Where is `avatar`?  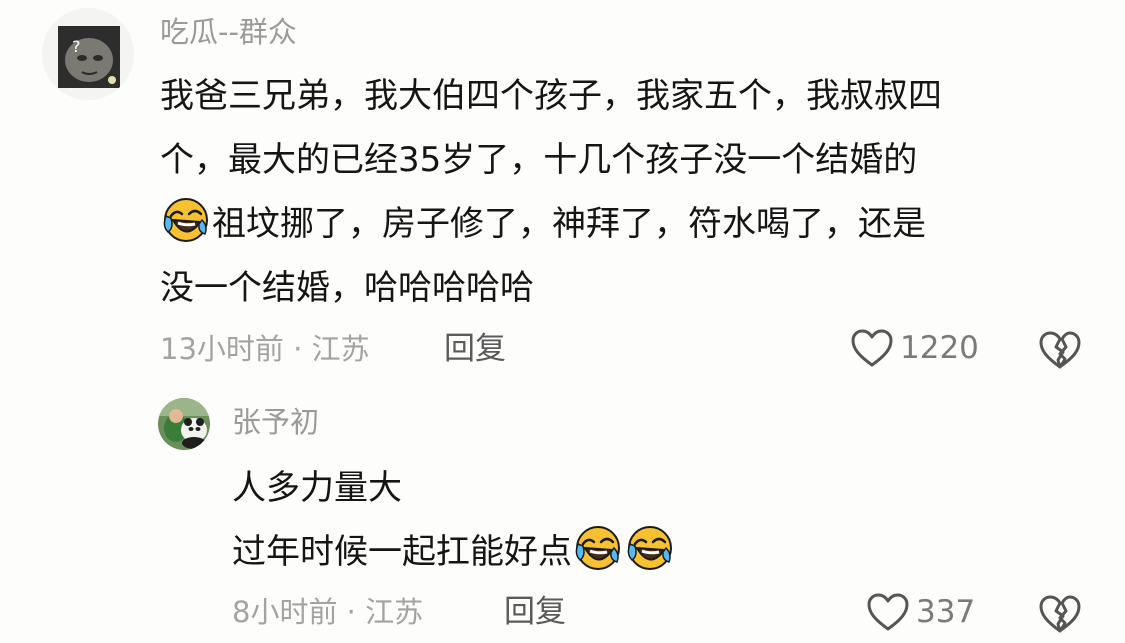
avatar is located at coordinates (184, 424).